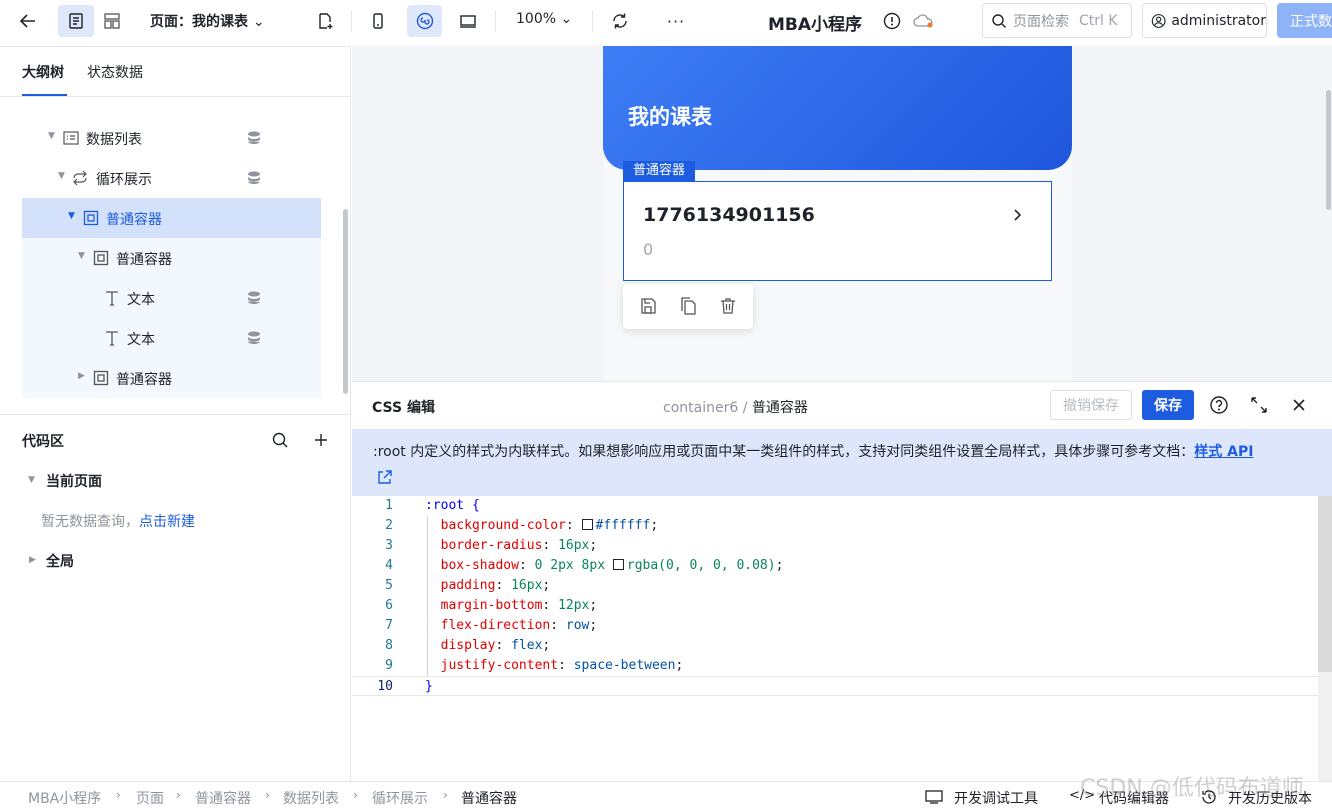  What do you see at coordinates (378, 21) in the screenshot?
I see `mobile-view-icon` at bounding box center [378, 21].